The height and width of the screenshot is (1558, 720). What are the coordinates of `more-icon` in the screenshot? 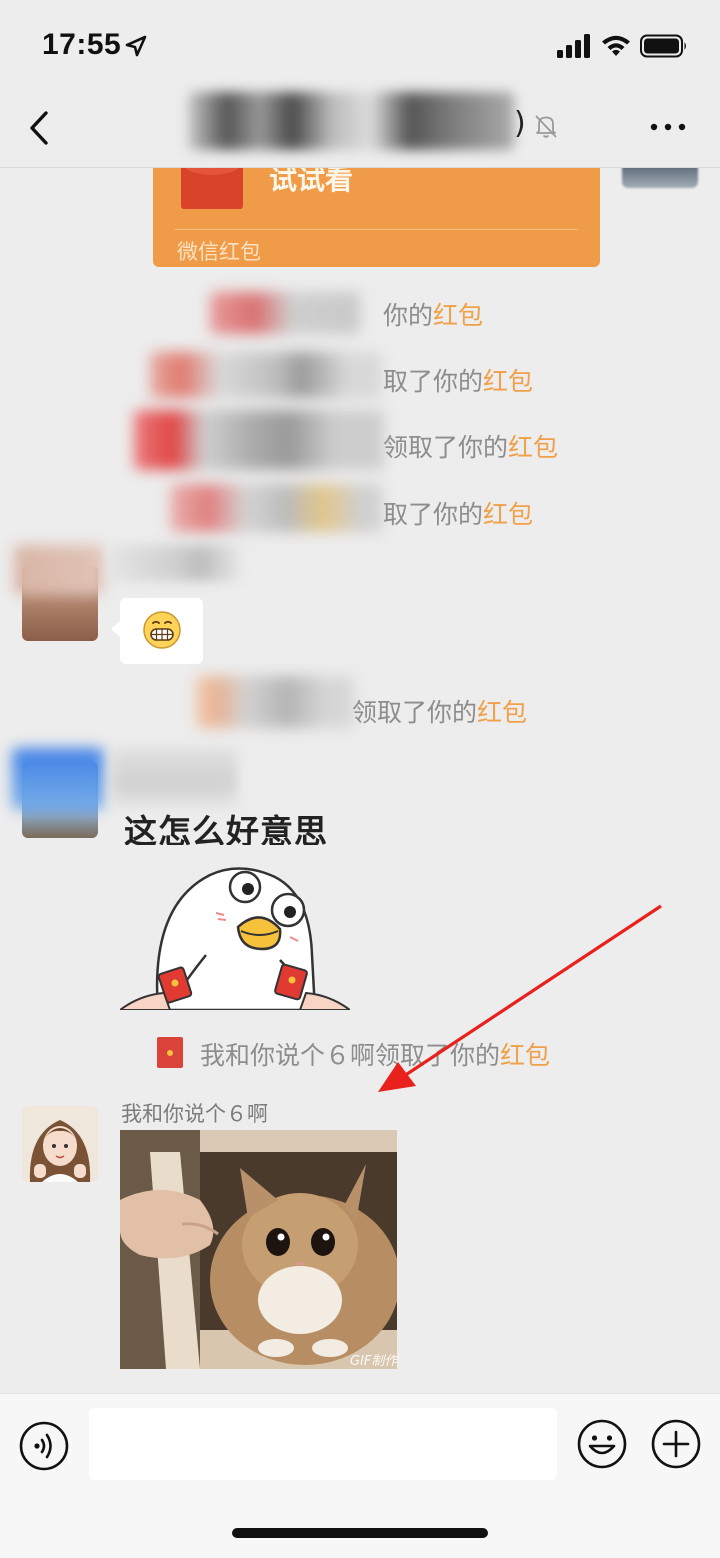 It's located at (668, 127).